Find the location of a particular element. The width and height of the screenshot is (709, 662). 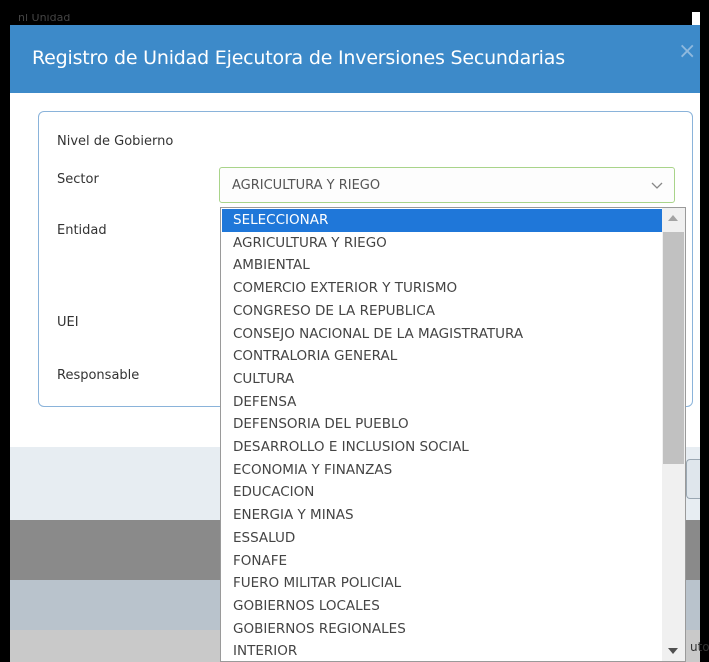

close-icon: × is located at coordinates (687, 51).